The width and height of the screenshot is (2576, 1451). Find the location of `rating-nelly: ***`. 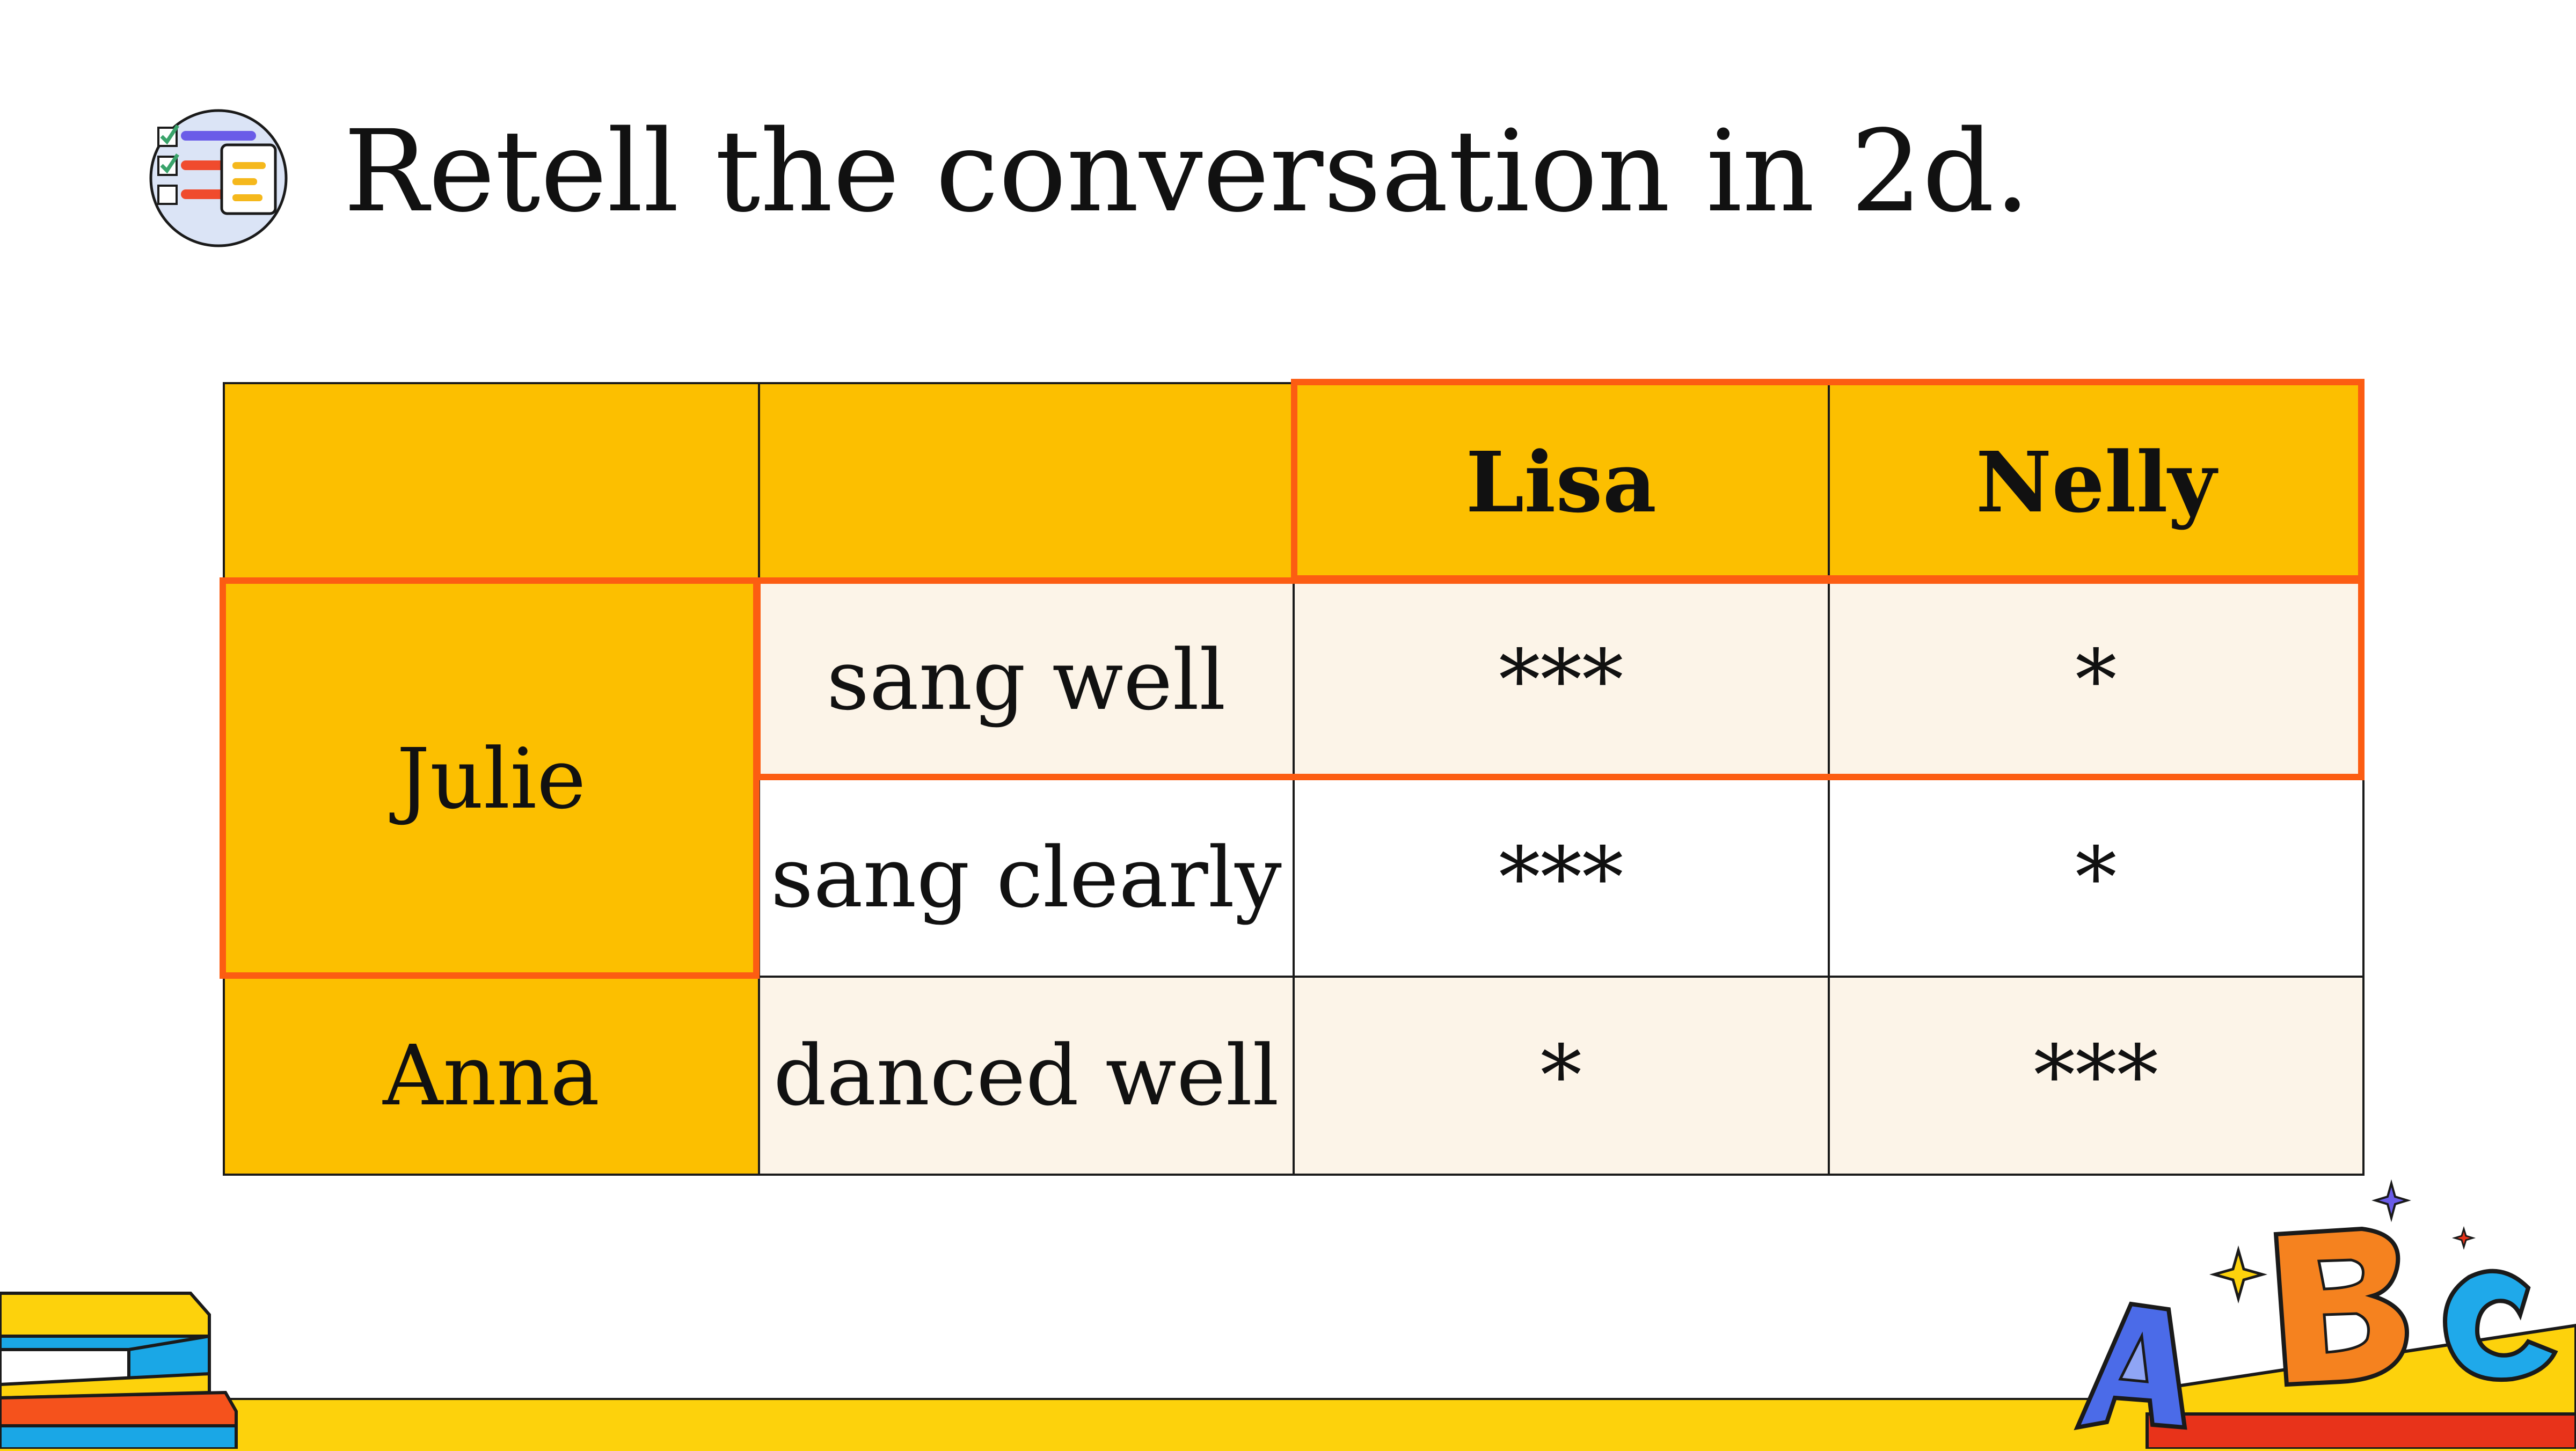

rating-nelly: *** is located at coordinates (2096, 1076).